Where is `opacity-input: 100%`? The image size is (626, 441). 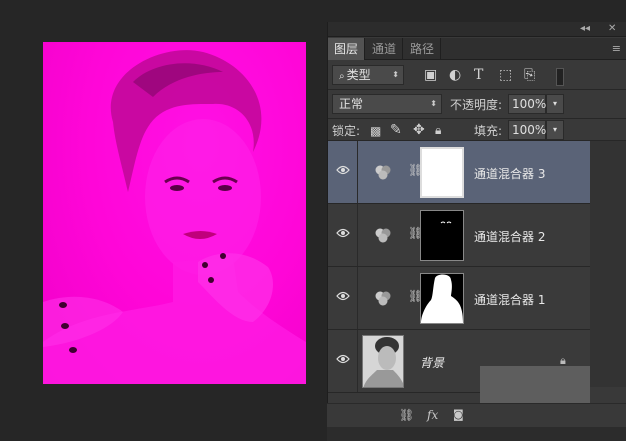 opacity-input: 100% is located at coordinates (527, 104).